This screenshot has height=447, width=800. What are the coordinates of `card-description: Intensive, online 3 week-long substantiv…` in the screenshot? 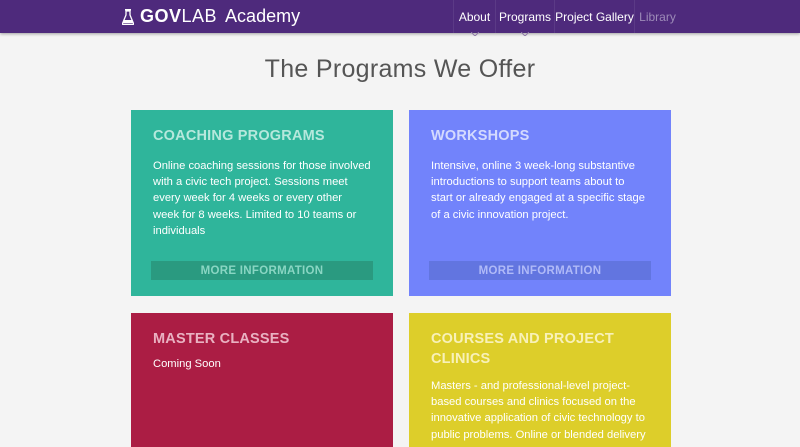 It's located at (538, 190).